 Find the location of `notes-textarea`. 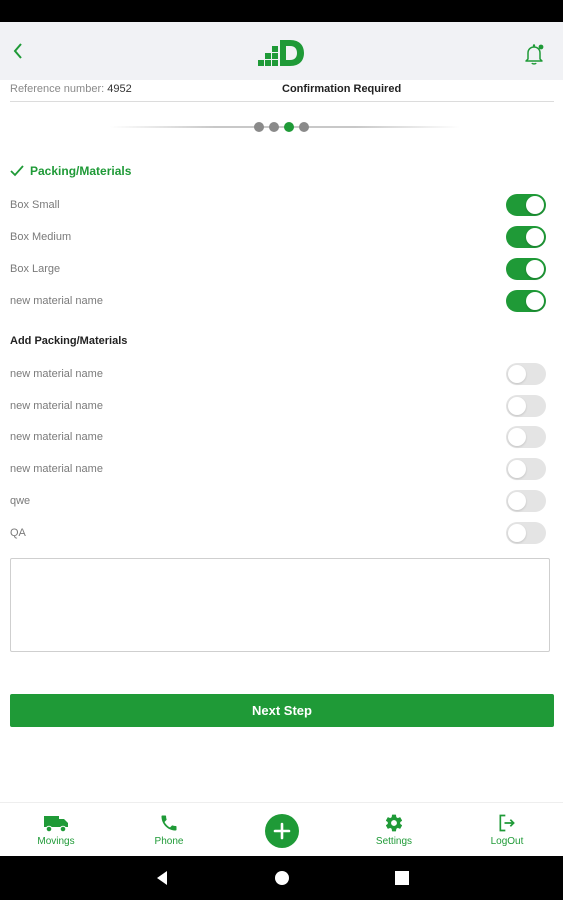

notes-textarea is located at coordinates (280, 605).